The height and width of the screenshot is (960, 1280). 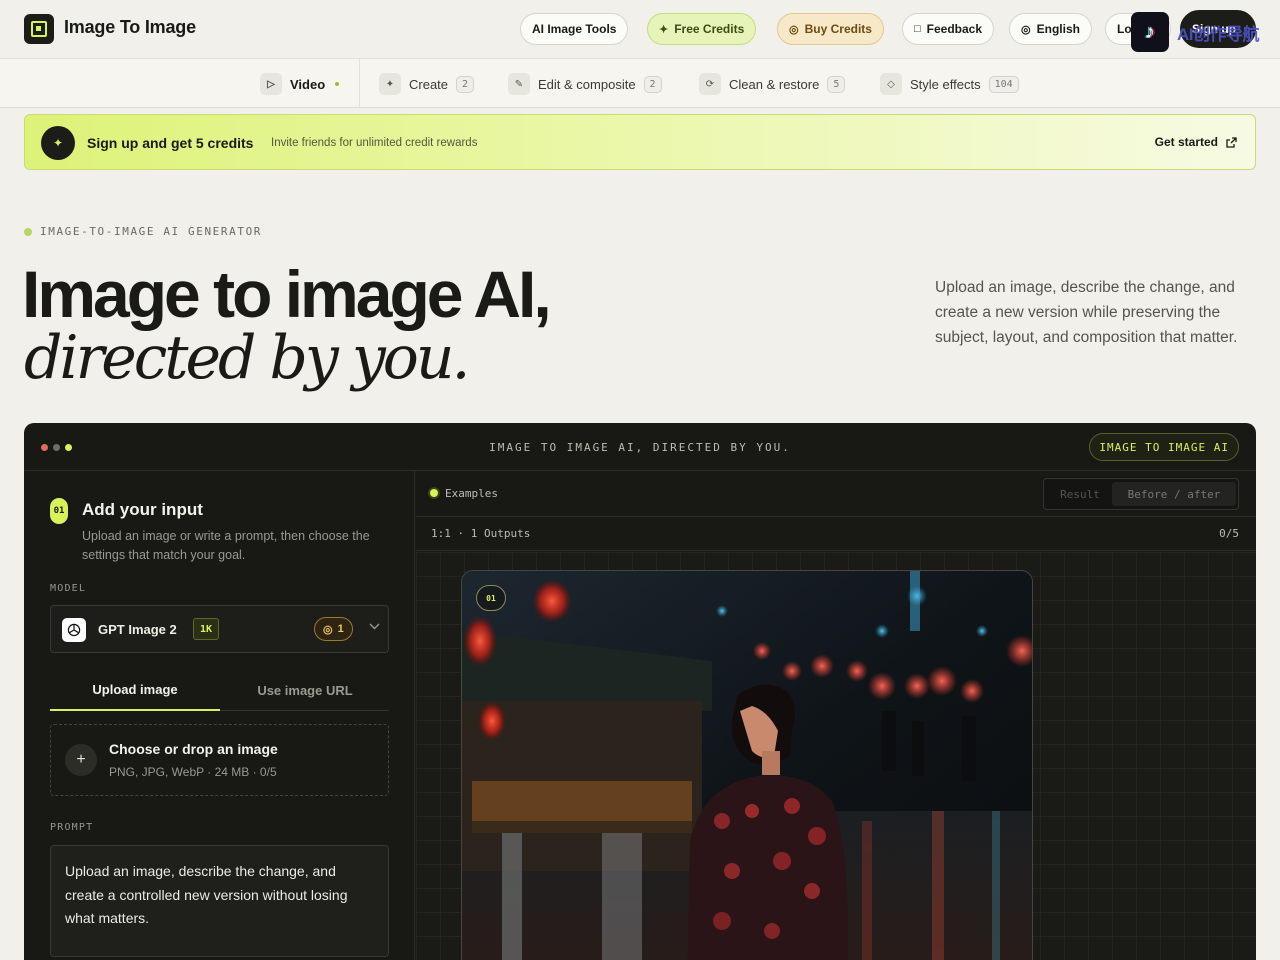 I want to click on credit-cost-value: 1, so click(x=340, y=629).